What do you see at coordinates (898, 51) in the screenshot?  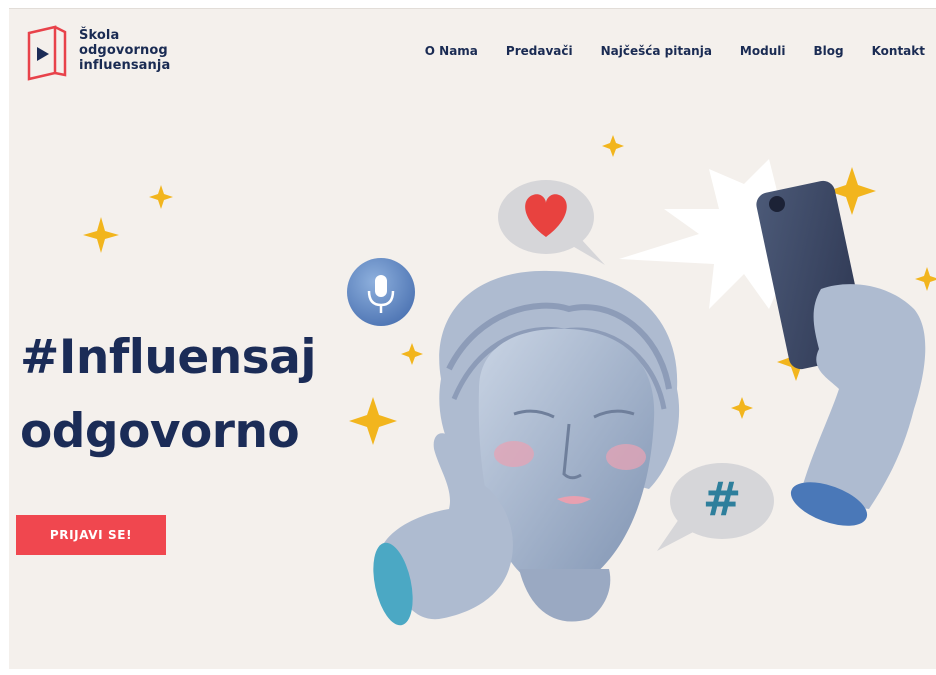 I see `nav-kontakt: Kontakt` at bounding box center [898, 51].